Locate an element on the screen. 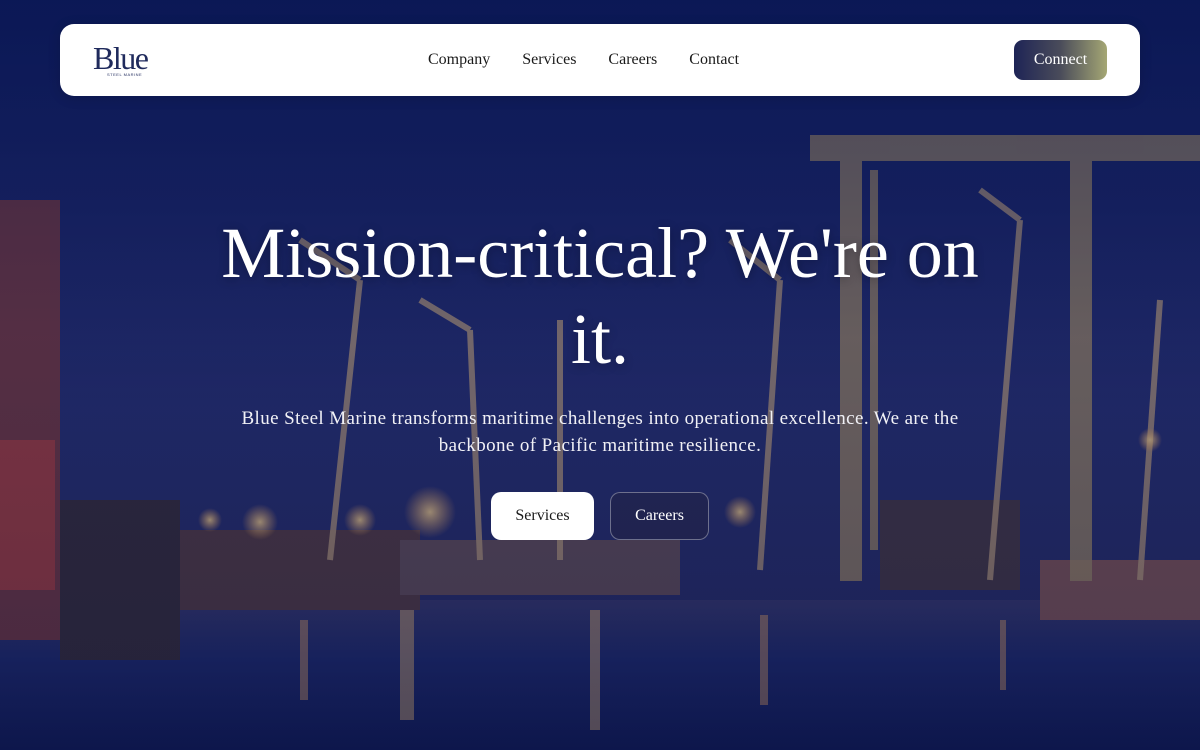  nav-link-contact: Contact is located at coordinates (714, 60).